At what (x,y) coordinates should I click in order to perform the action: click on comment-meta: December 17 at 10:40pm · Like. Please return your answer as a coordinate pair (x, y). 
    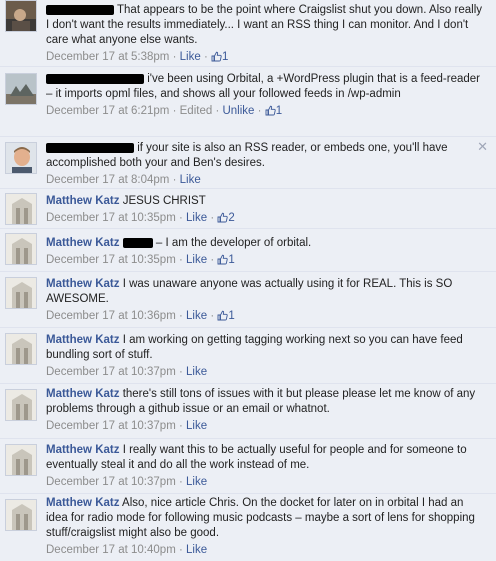
    Looking at the image, I should click on (127, 550).